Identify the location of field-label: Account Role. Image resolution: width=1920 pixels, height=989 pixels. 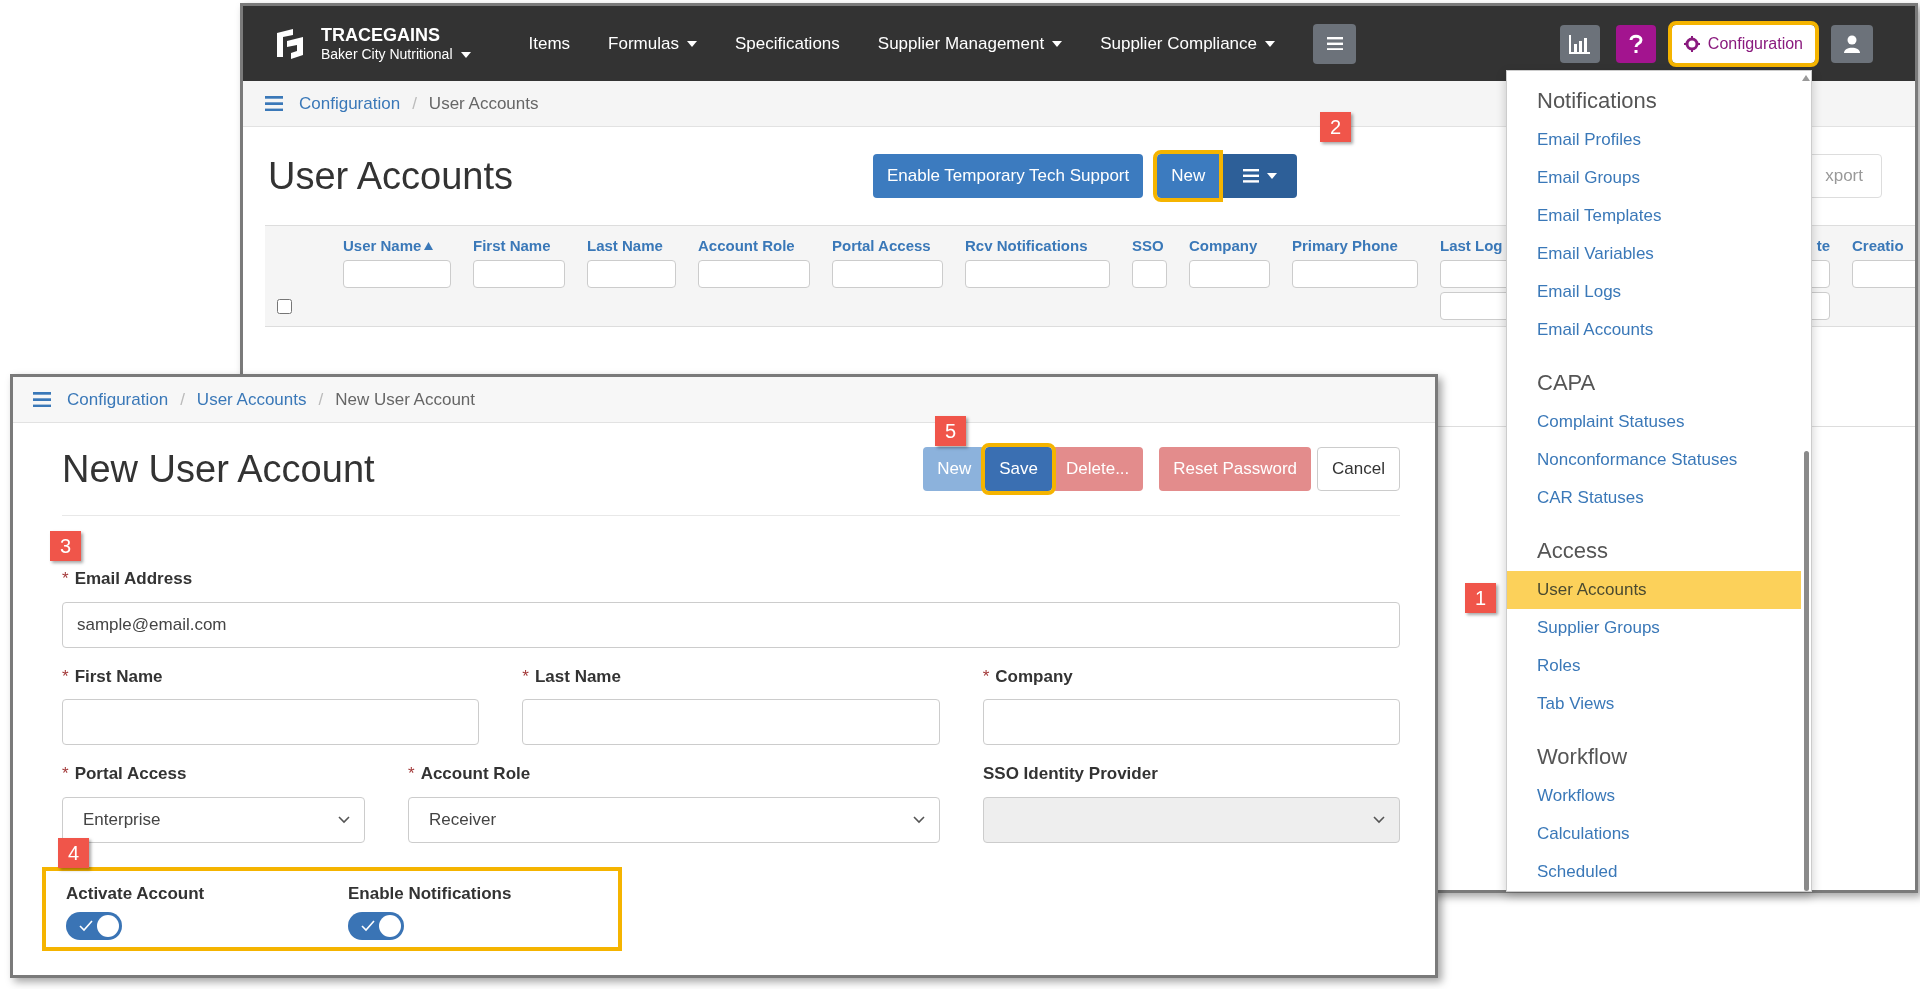
(475, 774).